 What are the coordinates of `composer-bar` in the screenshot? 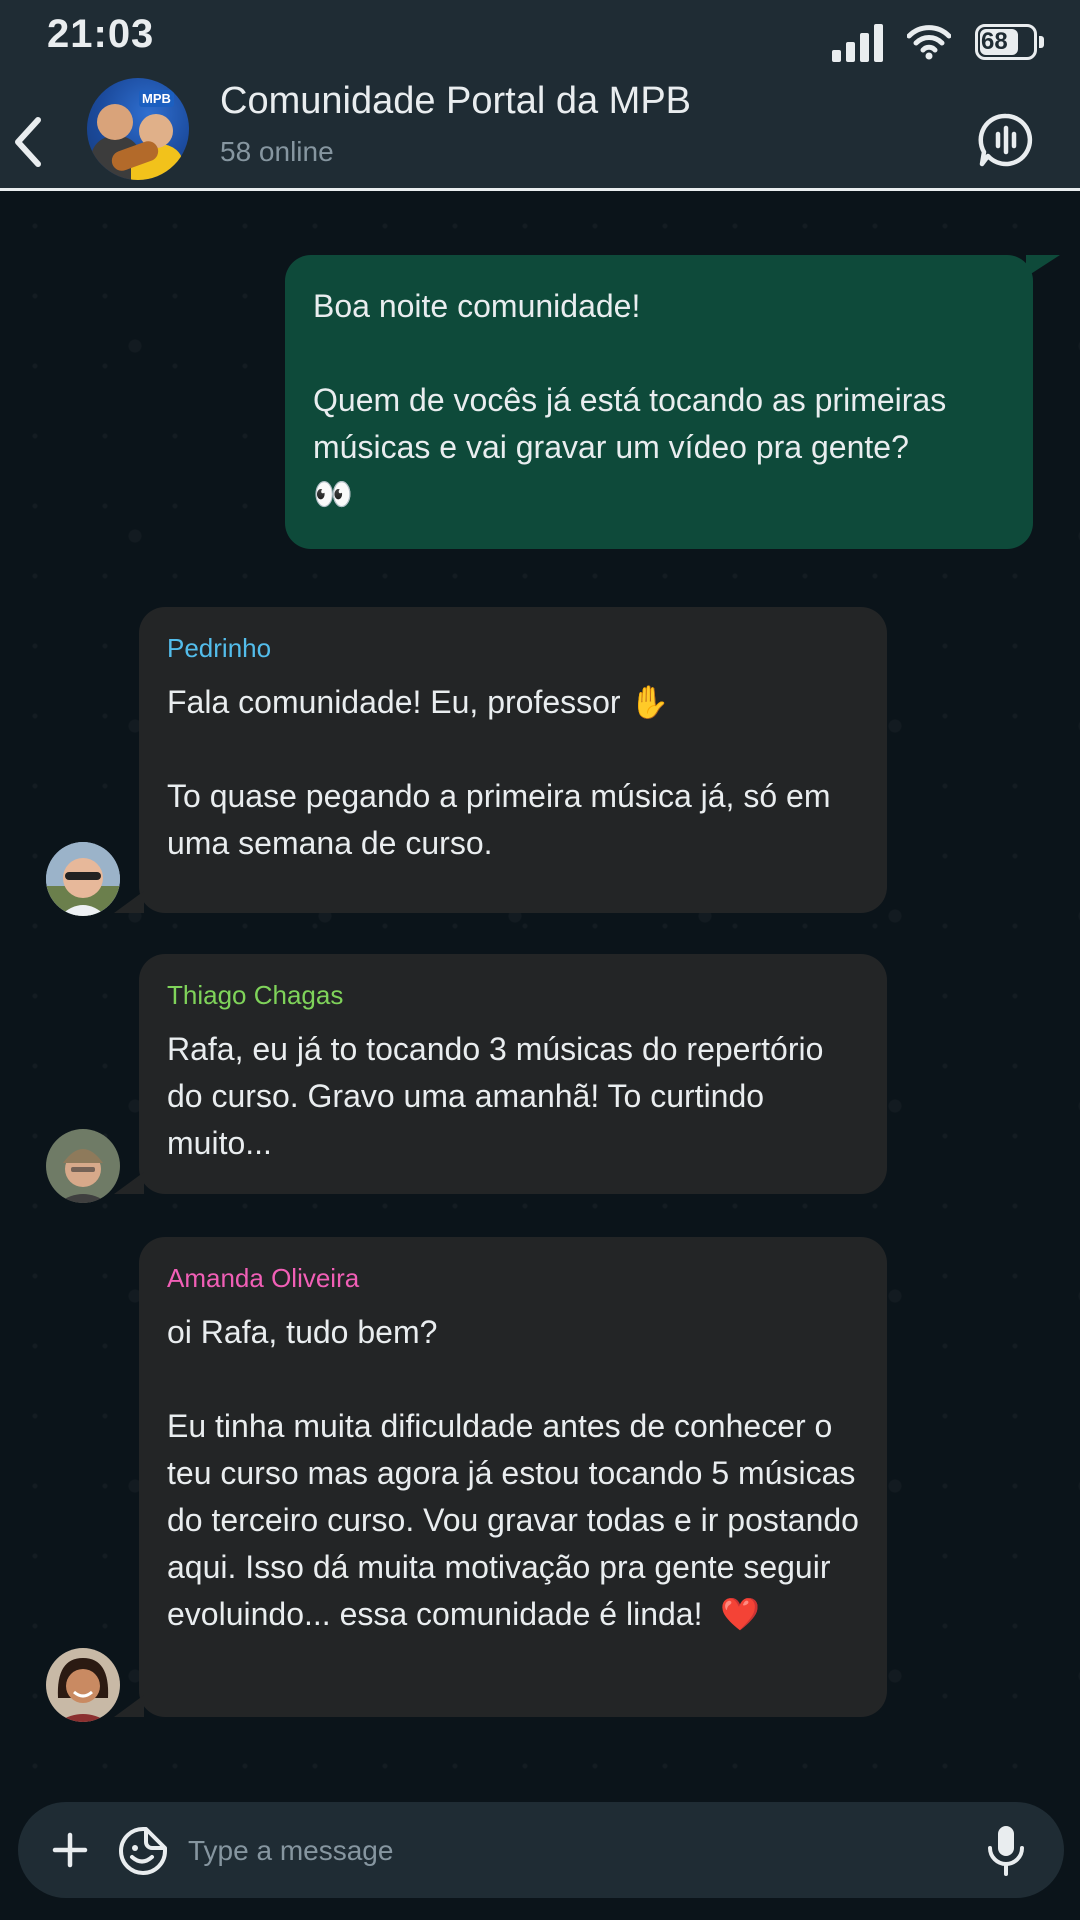 It's located at (540, 1852).